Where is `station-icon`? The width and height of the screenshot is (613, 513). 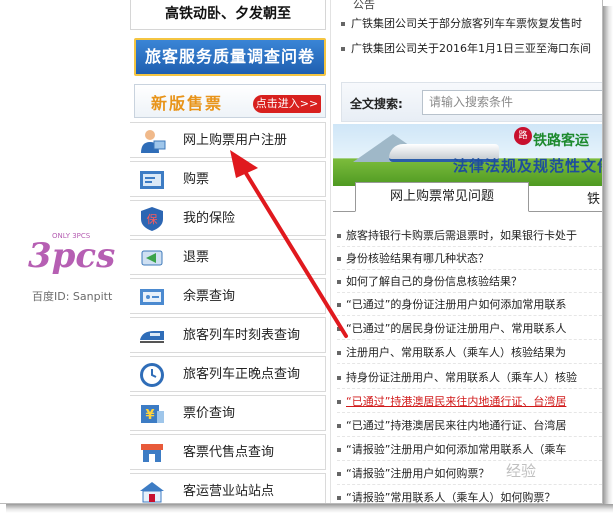
station-icon is located at coordinates (152, 490).